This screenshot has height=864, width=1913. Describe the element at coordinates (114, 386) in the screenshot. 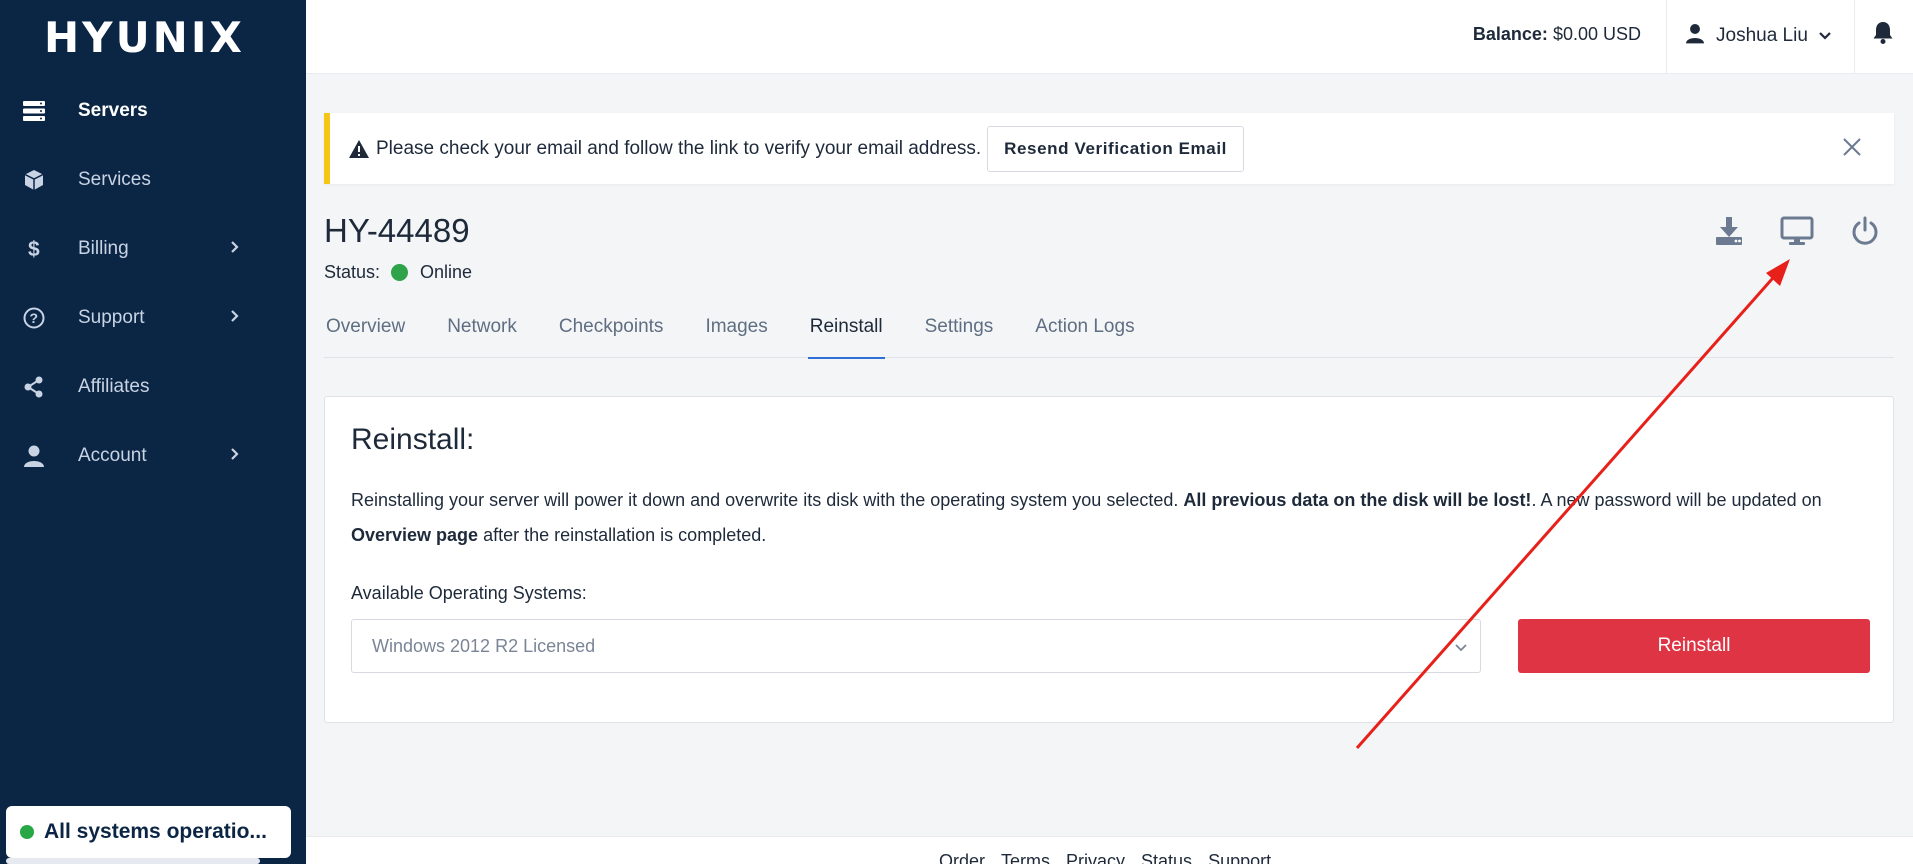

I see `sidebar-item-label: Affiliates` at that location.